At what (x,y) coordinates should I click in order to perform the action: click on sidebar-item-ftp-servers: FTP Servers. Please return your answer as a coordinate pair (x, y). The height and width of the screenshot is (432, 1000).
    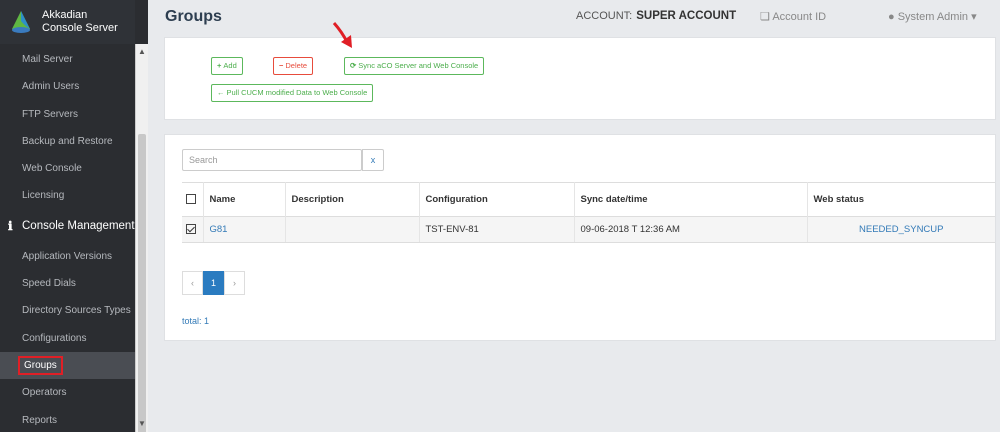
    Looking at the image, I should click on (67, 114).